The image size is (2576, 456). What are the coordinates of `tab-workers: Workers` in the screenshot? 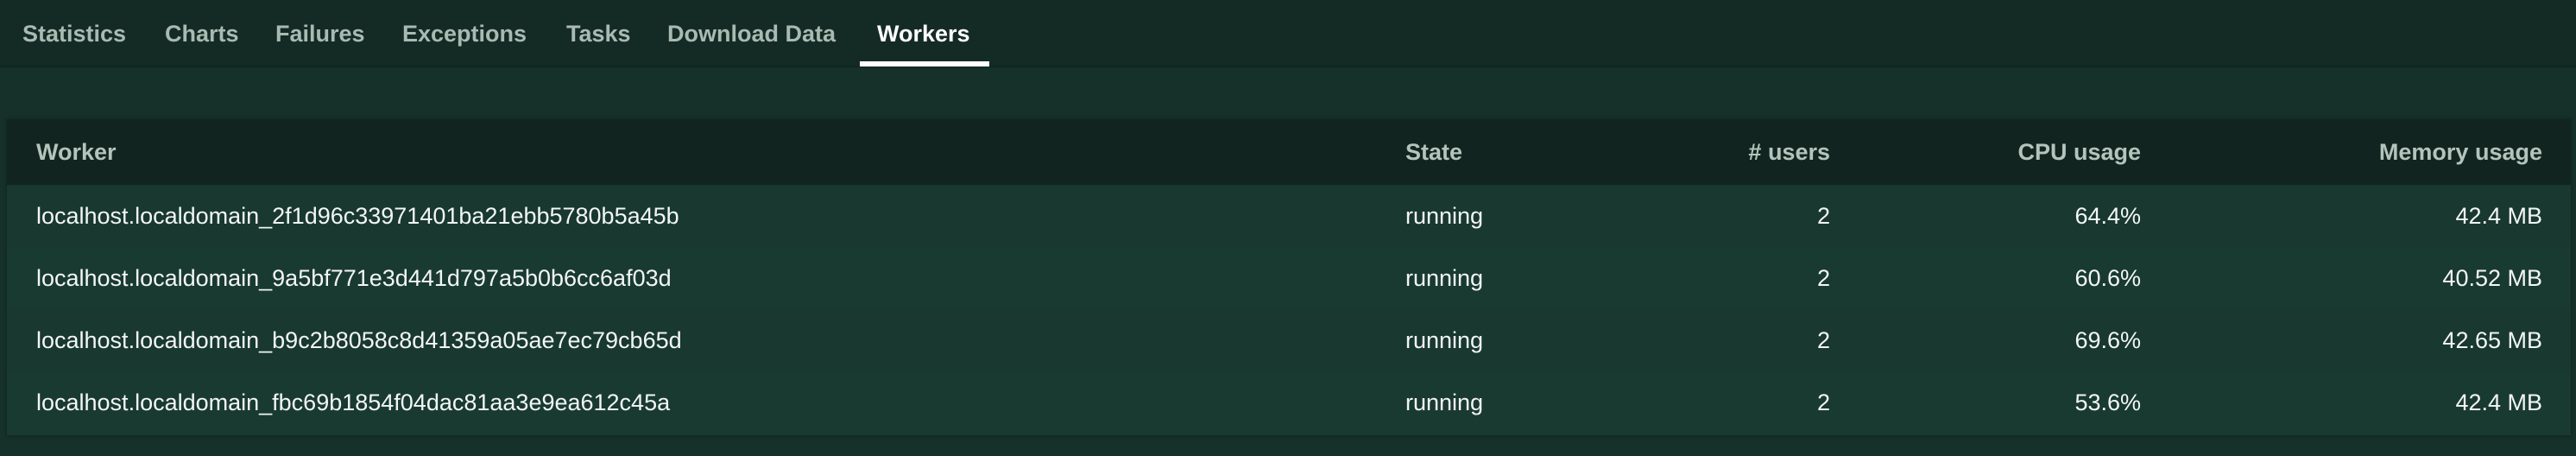 It's located at (923, 33).